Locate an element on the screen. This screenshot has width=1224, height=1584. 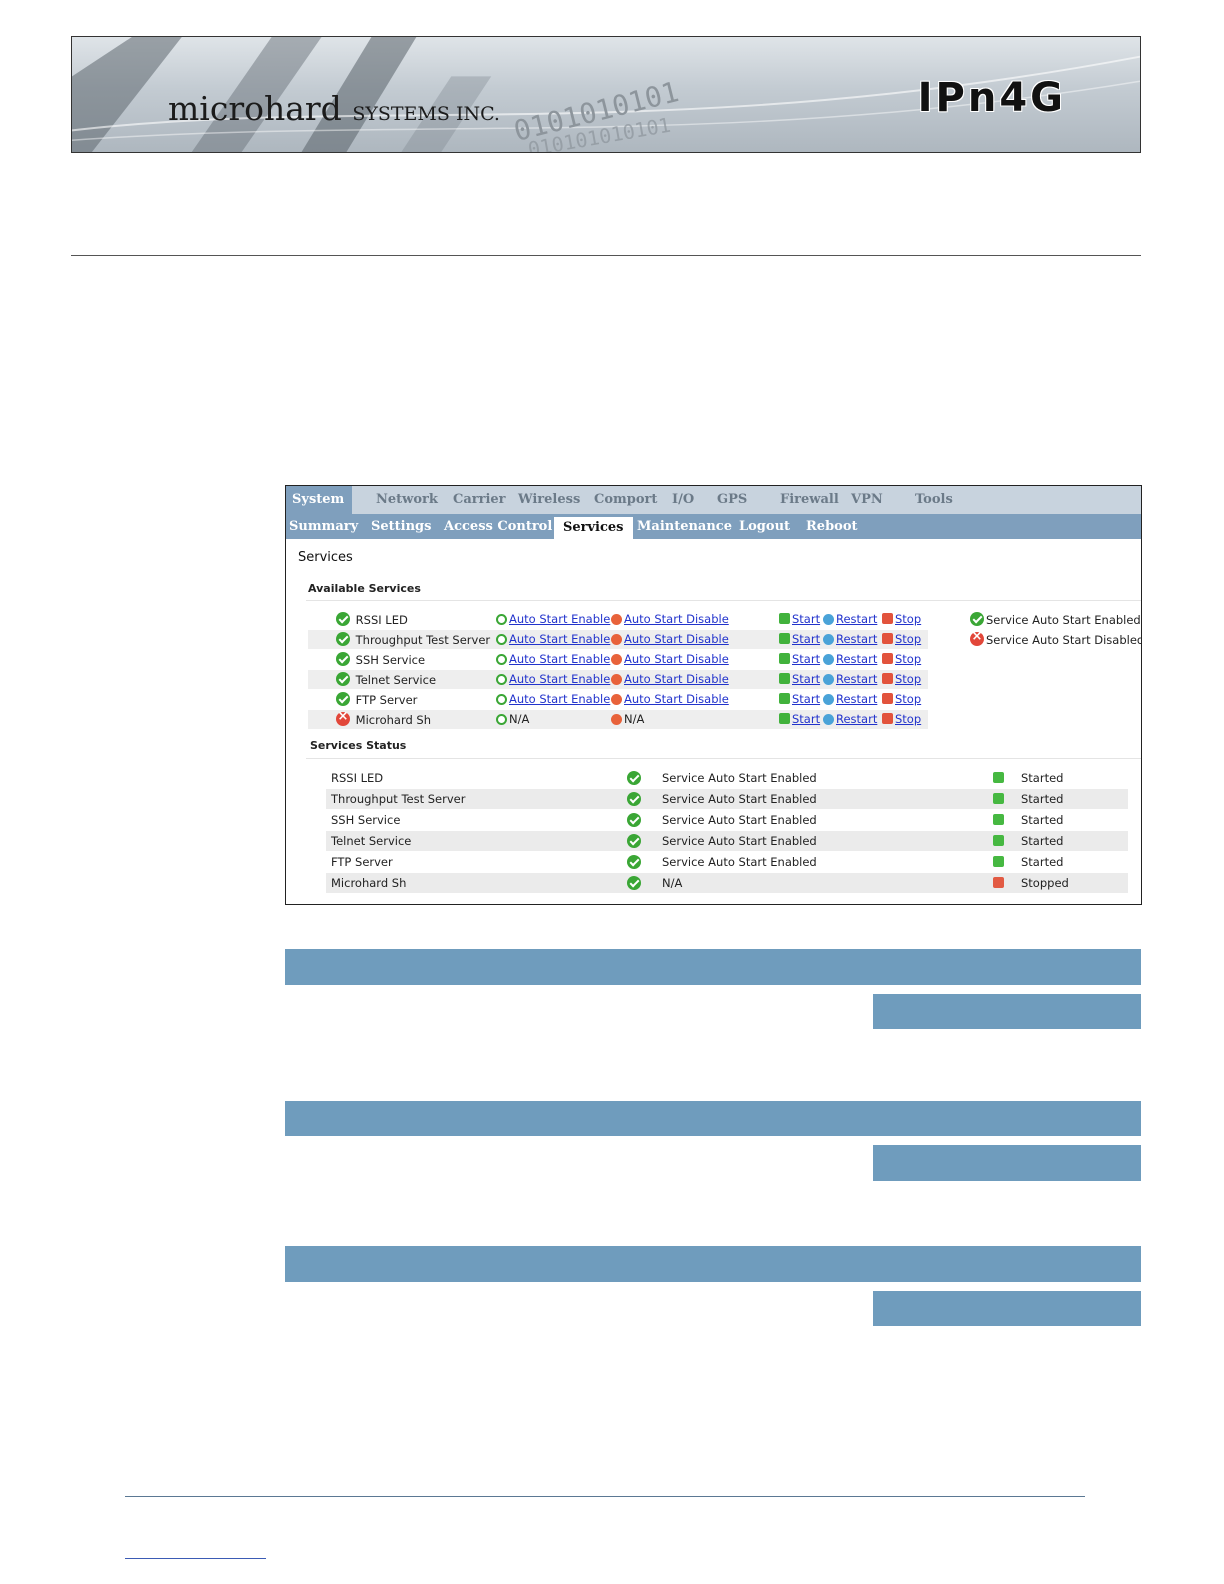
company-suffix: SYSTEMS INC. is located at coordinates (426, 114).